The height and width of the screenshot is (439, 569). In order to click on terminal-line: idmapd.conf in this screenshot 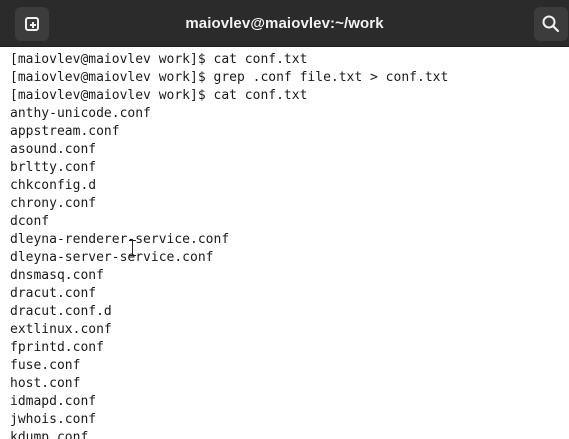, I will do `click(53, 401)`.